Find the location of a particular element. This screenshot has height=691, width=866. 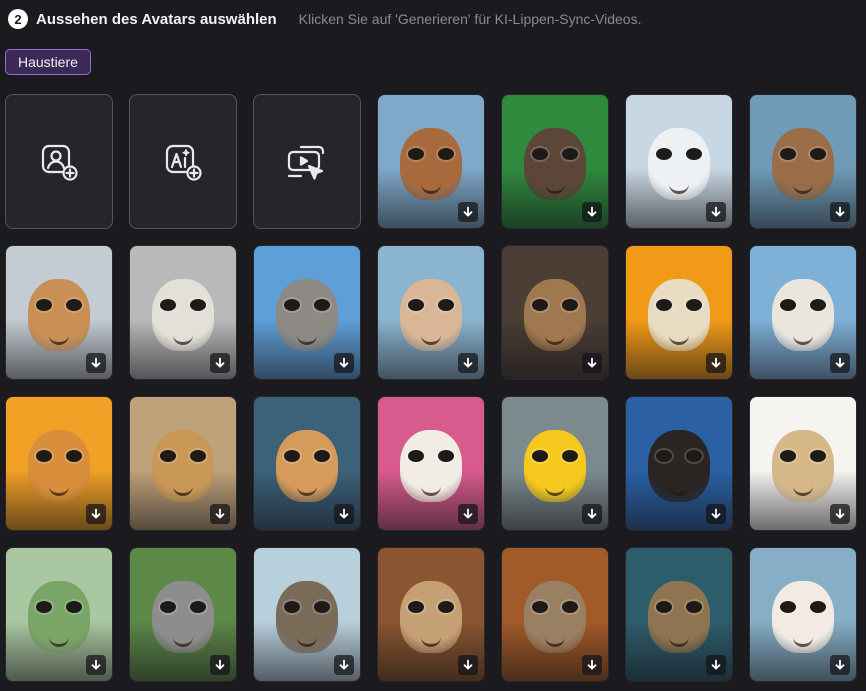

avatar-spotted-gecko is located at coordinates (183, 312).